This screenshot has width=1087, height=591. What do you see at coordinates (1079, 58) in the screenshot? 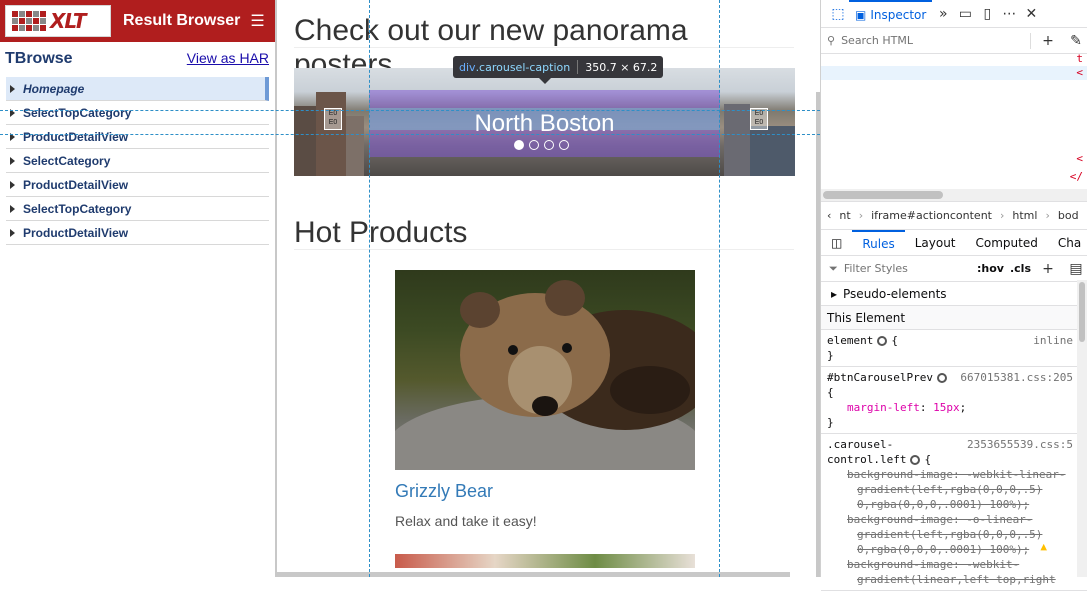
I see `markup-fragment: t` at bounding box center [1079, 58].